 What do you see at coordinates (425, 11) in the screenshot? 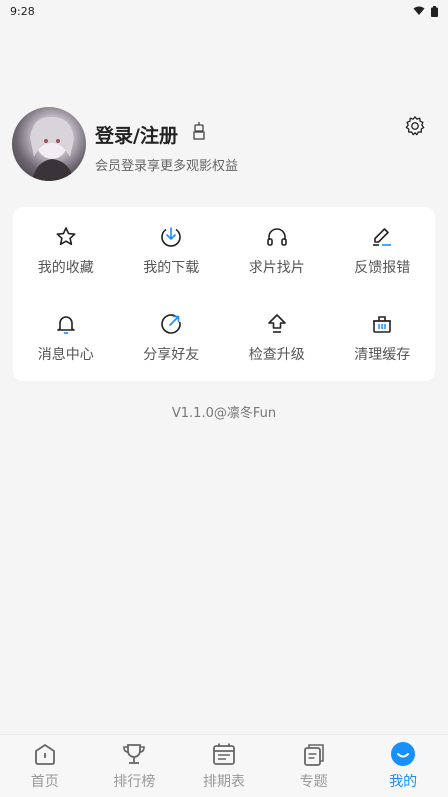
I see `status-icons` at bounding box center [425, 11].